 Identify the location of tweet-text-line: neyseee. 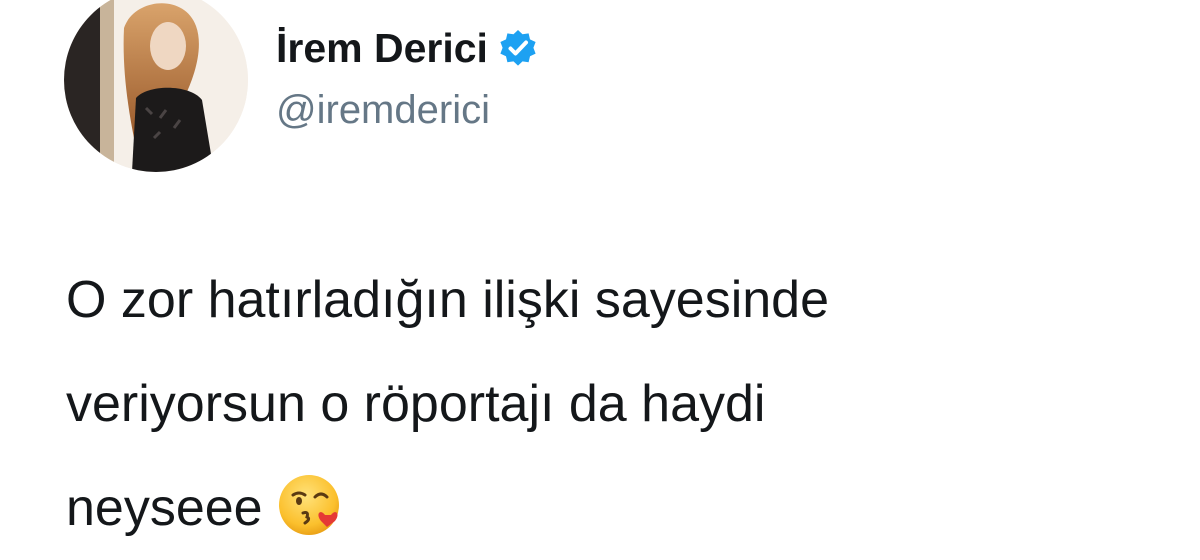
(164, 508).